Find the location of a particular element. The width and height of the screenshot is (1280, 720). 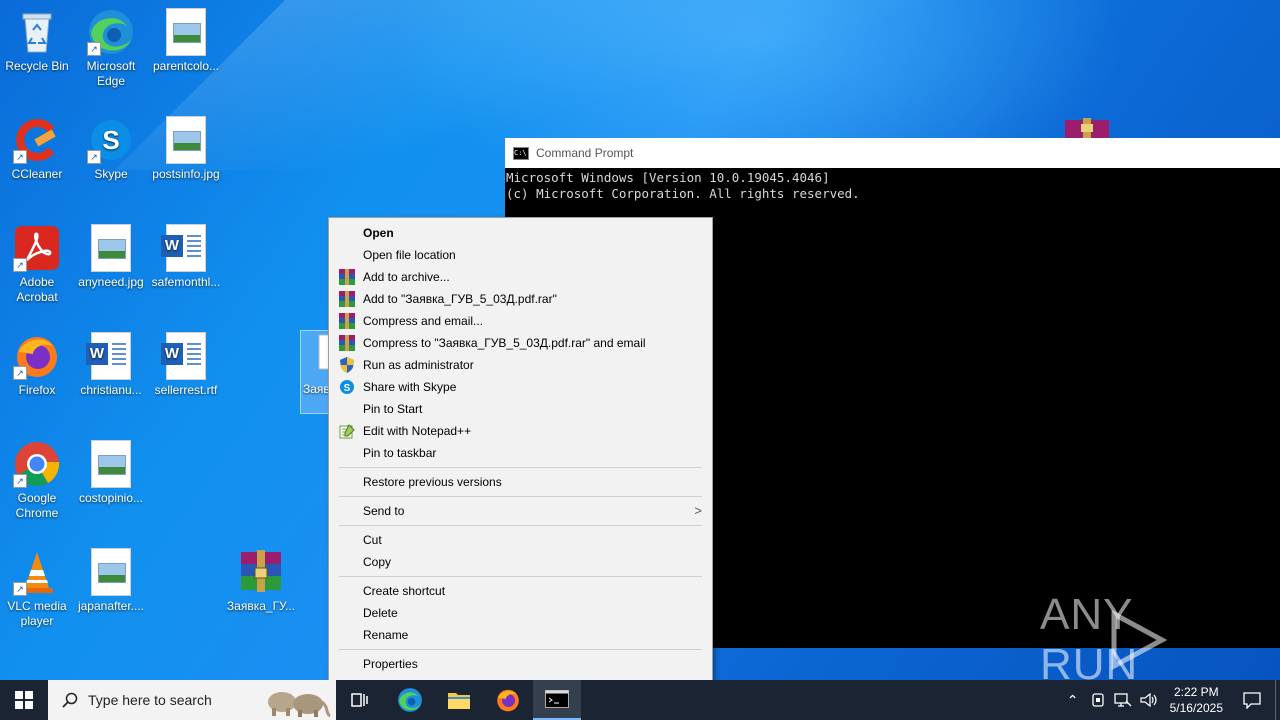

desktop-icon-google-chrome: ↗ Google Chrome is located at coordinates (37, 480).